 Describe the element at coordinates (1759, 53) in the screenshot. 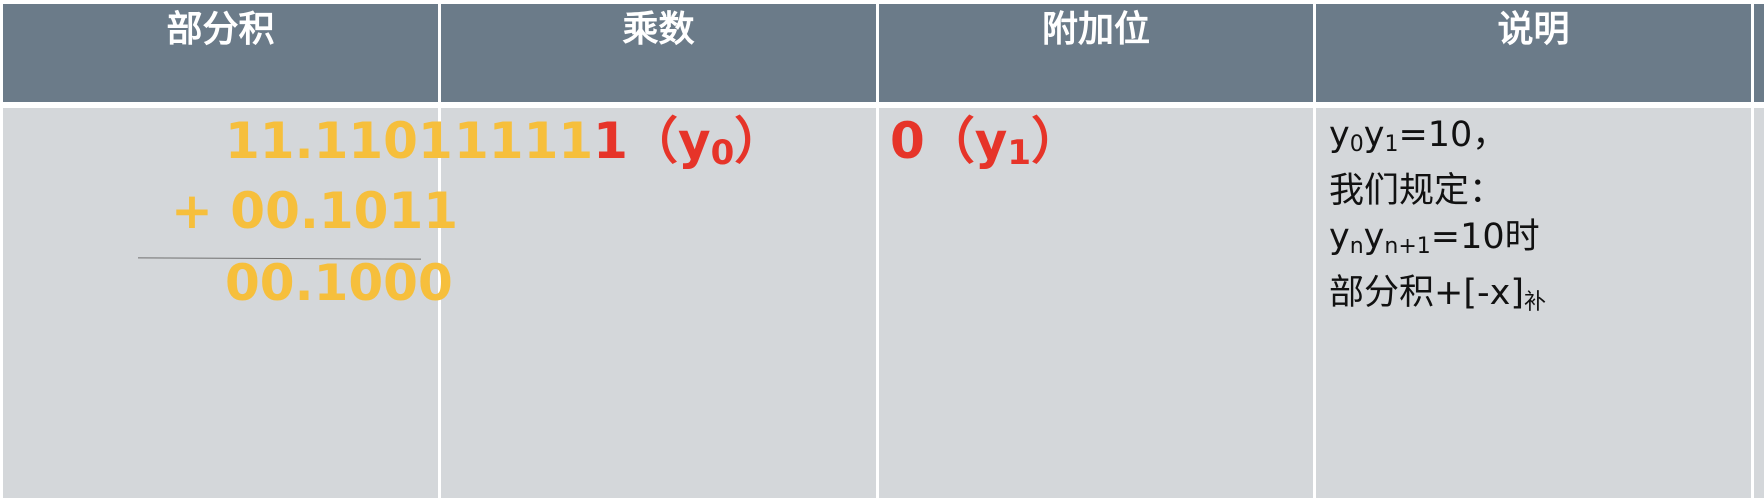

I see `header-edge` at that location.